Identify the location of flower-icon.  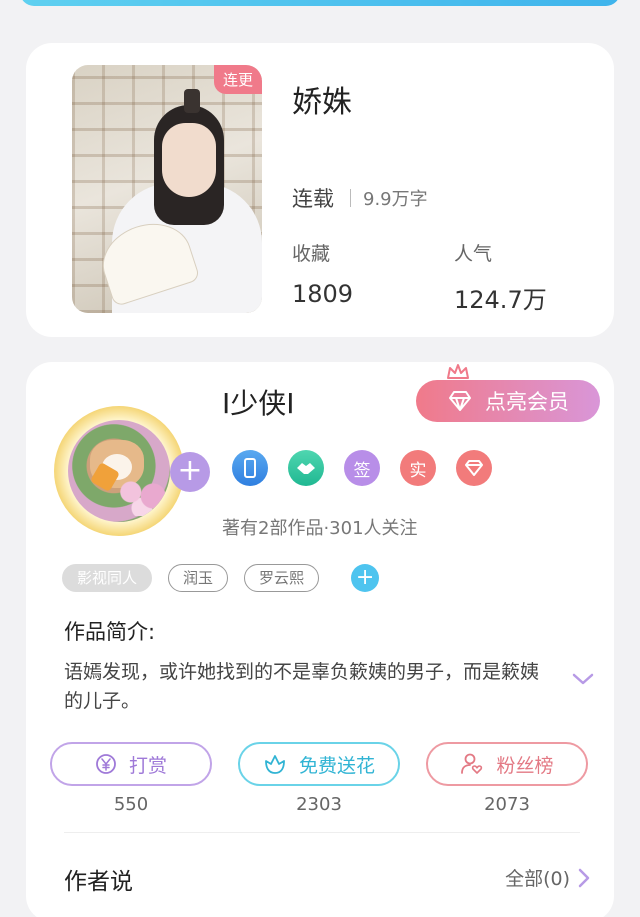
(275, 764).